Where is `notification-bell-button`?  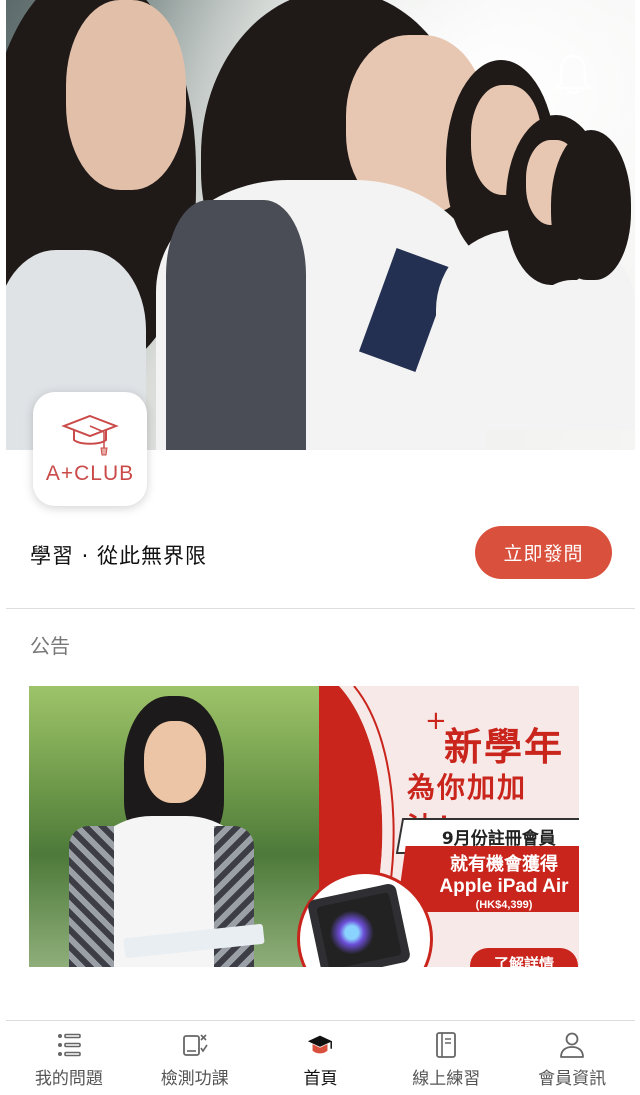
notification-bell-button is located at coordinates (573, 74).